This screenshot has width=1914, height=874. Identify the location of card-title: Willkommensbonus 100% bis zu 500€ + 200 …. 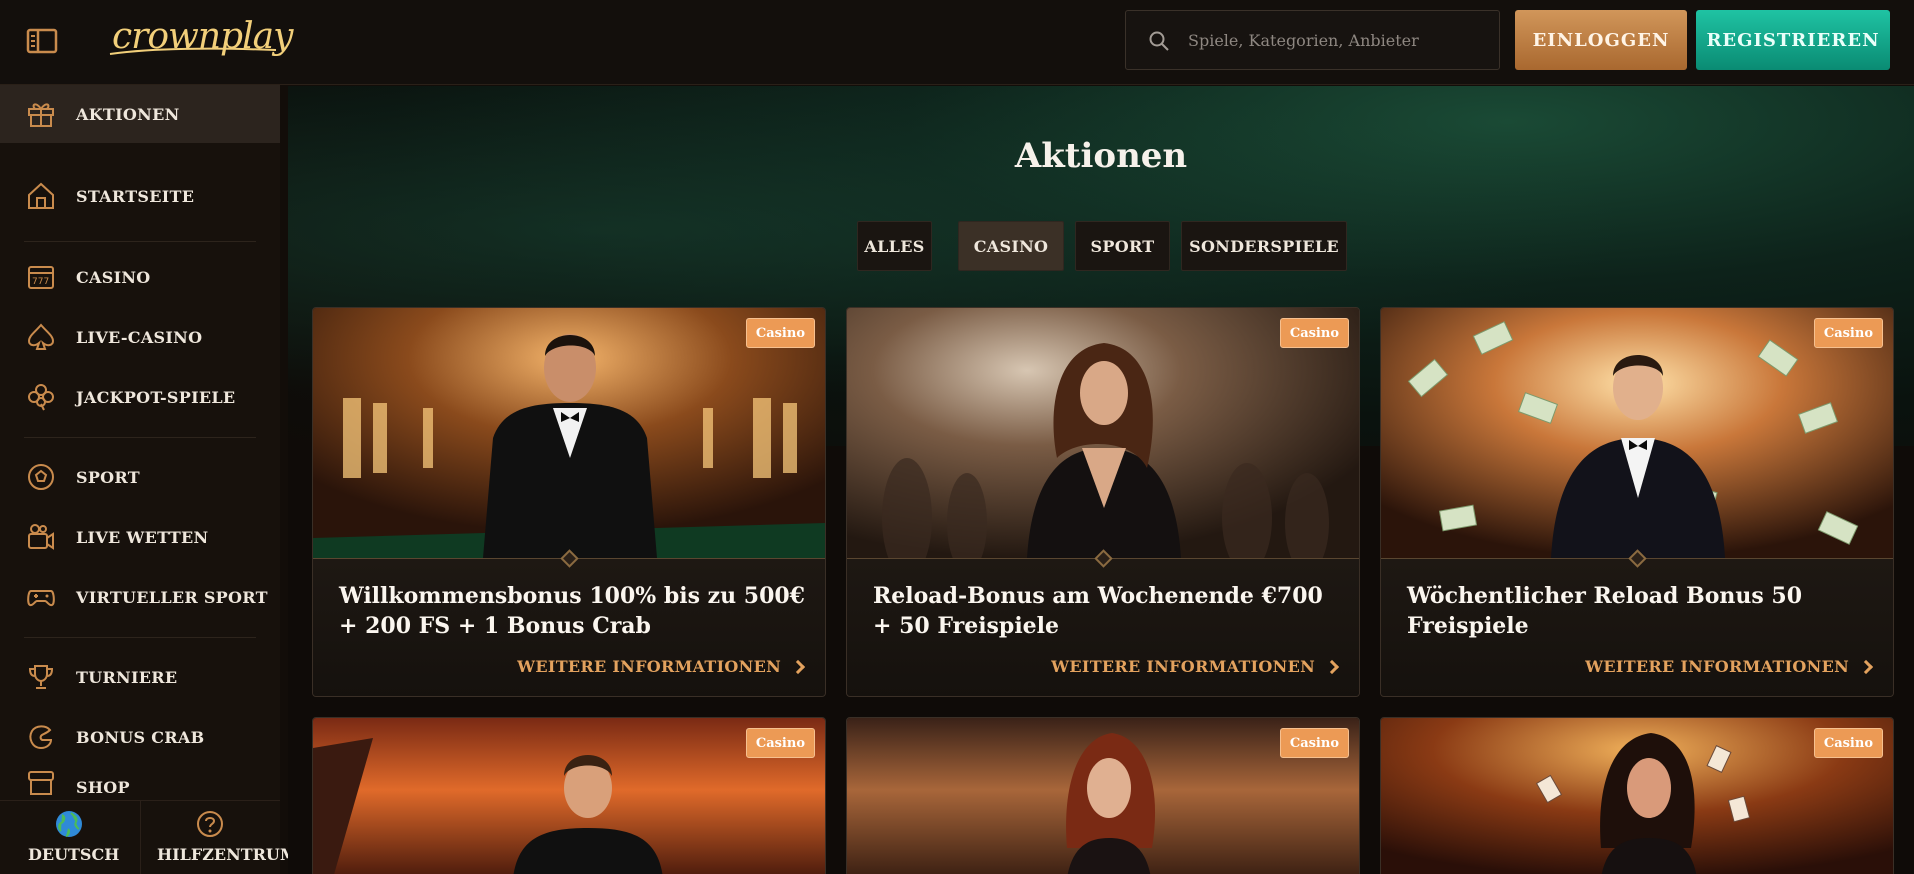
(572, 611).